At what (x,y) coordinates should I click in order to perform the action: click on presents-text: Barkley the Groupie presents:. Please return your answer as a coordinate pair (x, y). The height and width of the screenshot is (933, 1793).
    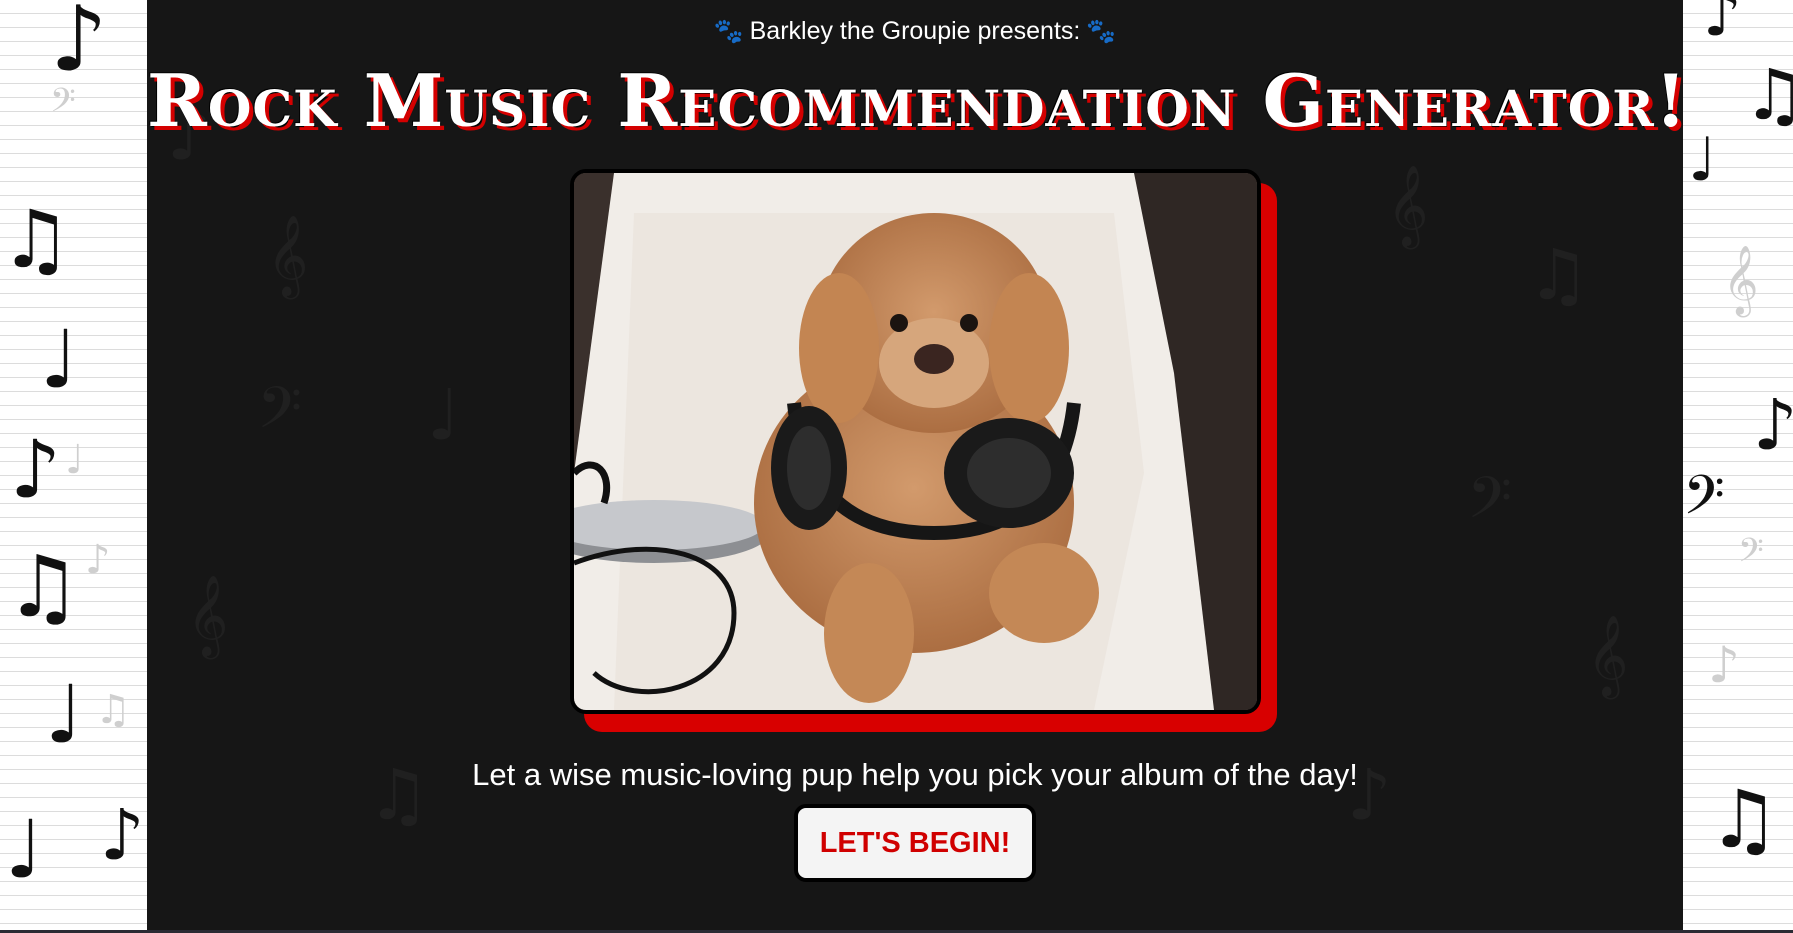
    Looking at the image, I should click on (915, 31).